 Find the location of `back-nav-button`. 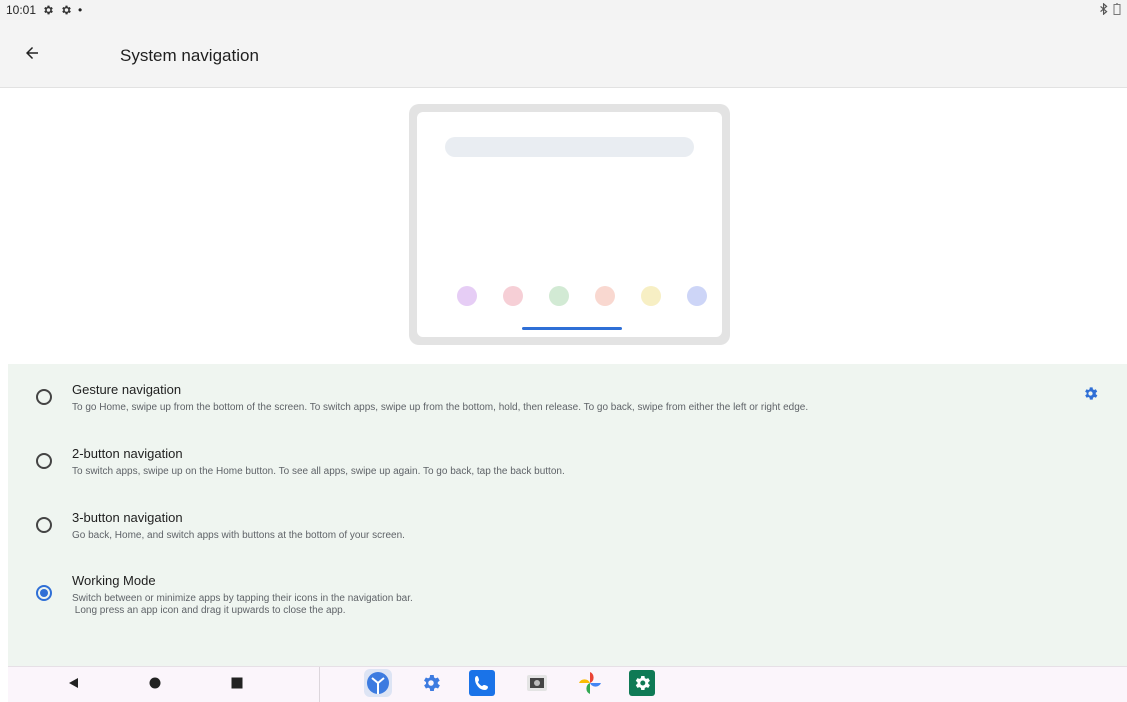

back-nav-button is located at coordinates (74, 685).